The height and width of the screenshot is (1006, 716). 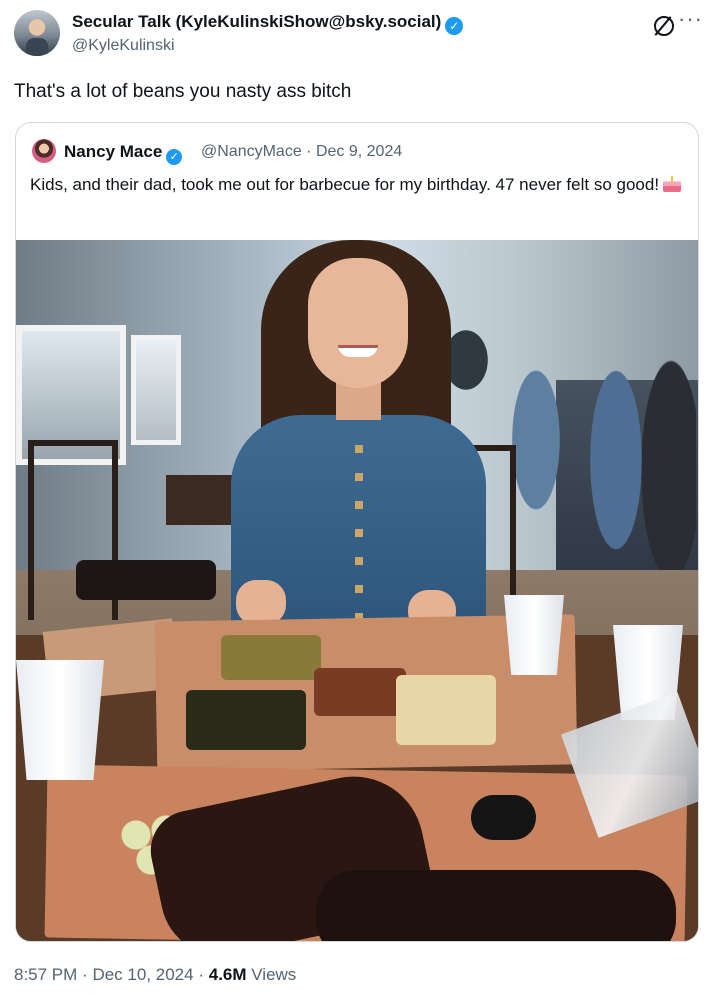 I want to click on photo-sauce-cup, so click(x=503, y=817).